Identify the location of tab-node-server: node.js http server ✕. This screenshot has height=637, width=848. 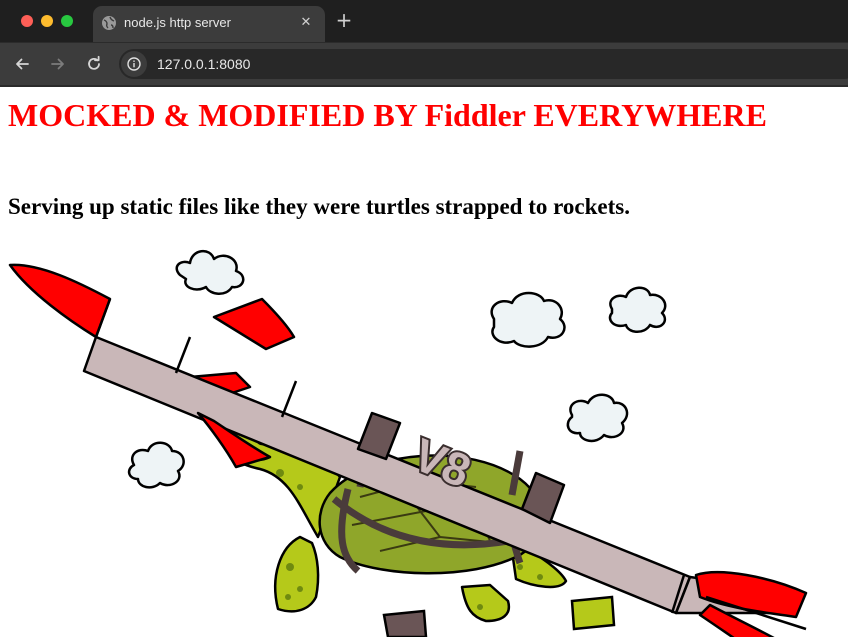
(209, 24).